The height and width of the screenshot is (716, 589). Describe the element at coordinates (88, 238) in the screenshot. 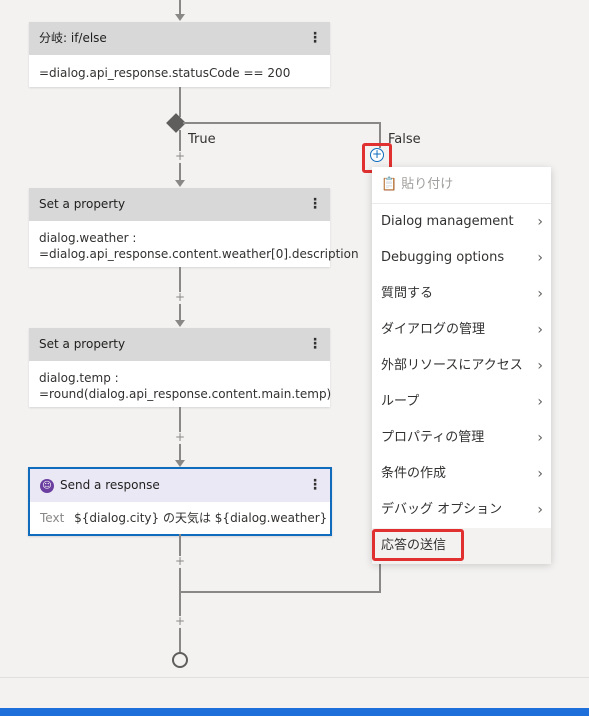

I see `property-name: dialog.weather :` at that location.